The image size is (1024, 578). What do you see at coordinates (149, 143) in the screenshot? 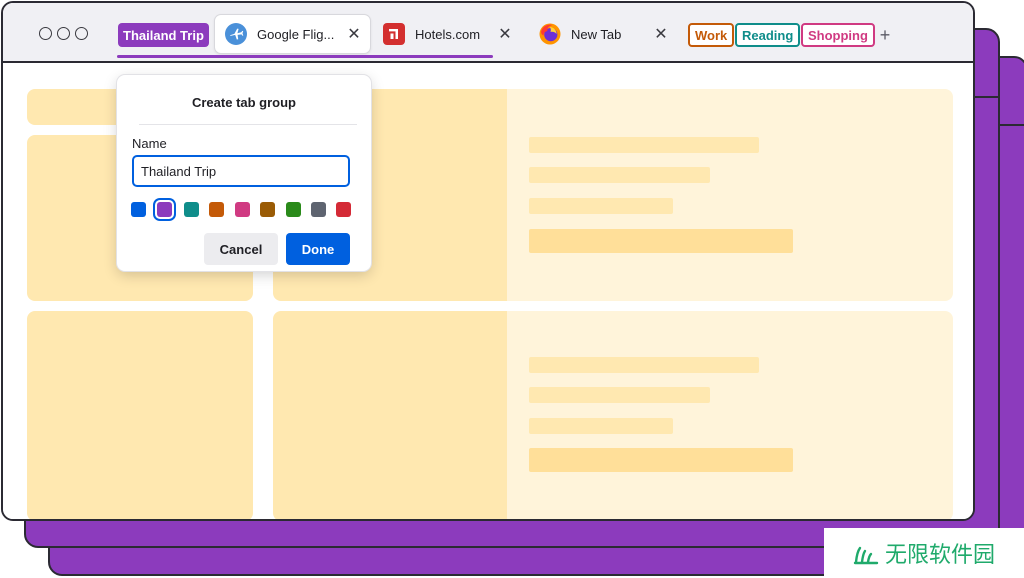
I see `name-label: Name` at bounding box center [149, 143].